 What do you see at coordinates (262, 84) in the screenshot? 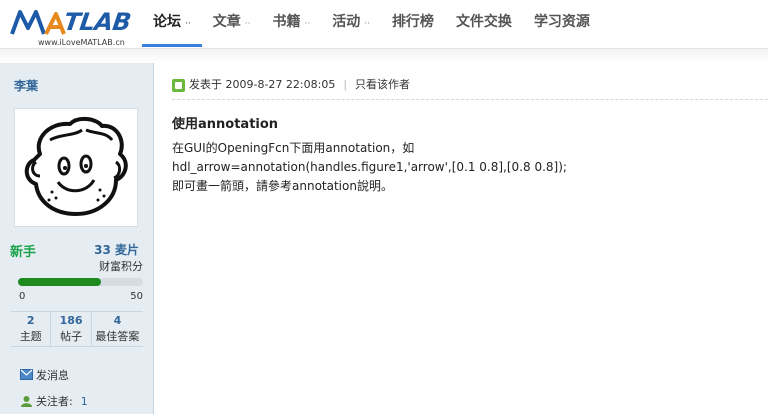
I see `post-date: 发表于 2009-8-27 22:08:05` at bounding box center [262, 84].